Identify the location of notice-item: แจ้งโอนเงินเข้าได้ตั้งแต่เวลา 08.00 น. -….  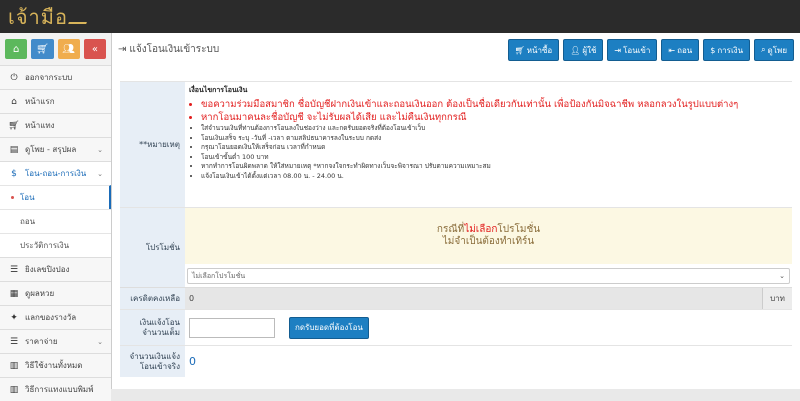
(494, 177).